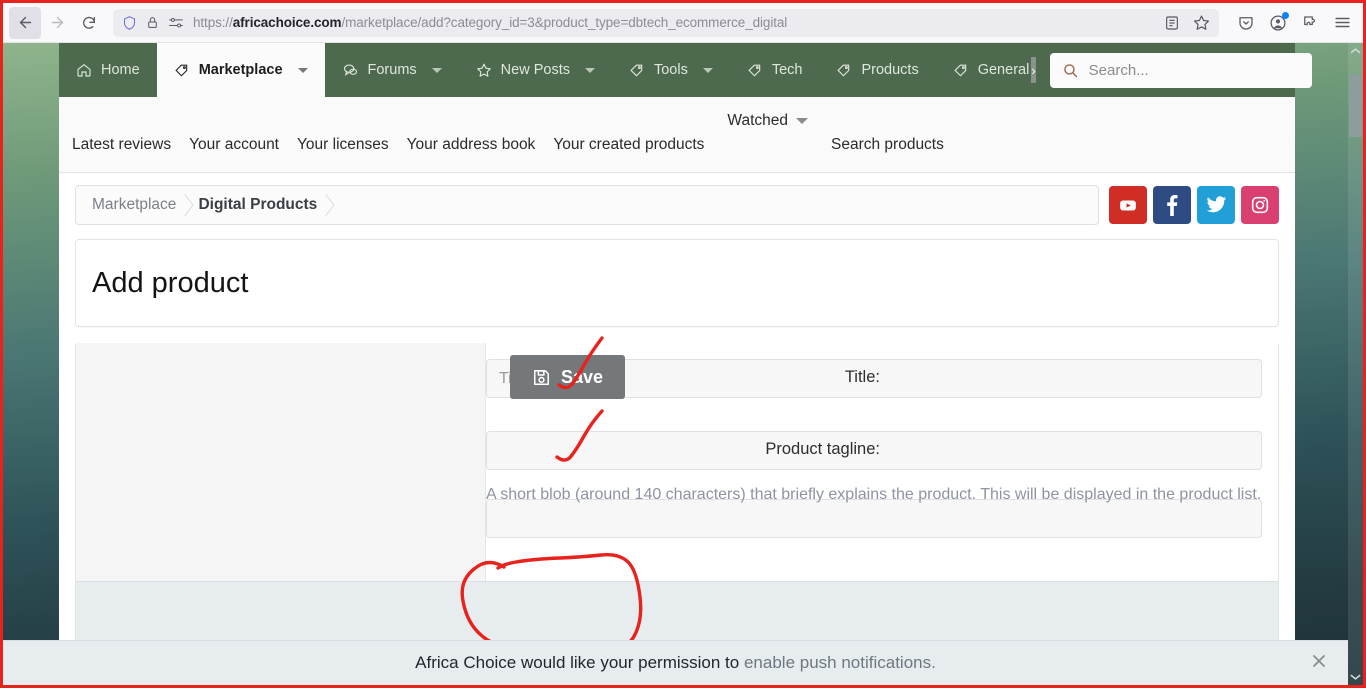 Image resolution: width=1366 pixels, height=688 pixels. I want to click on youtube-icon, so click(1128, 205).